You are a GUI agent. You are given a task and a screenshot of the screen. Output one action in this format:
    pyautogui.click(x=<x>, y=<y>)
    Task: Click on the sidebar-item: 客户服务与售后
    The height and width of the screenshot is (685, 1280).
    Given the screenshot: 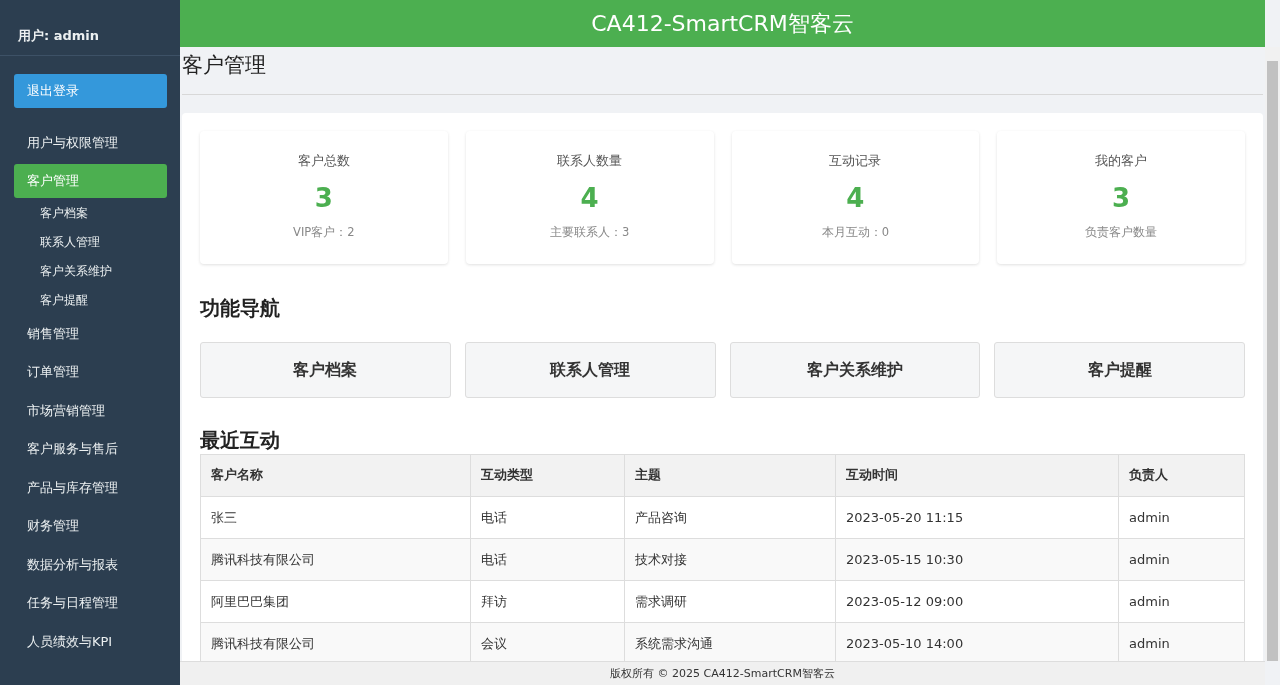 What is the action you would take?
    pyautogui.click(x=90, y=449)
    